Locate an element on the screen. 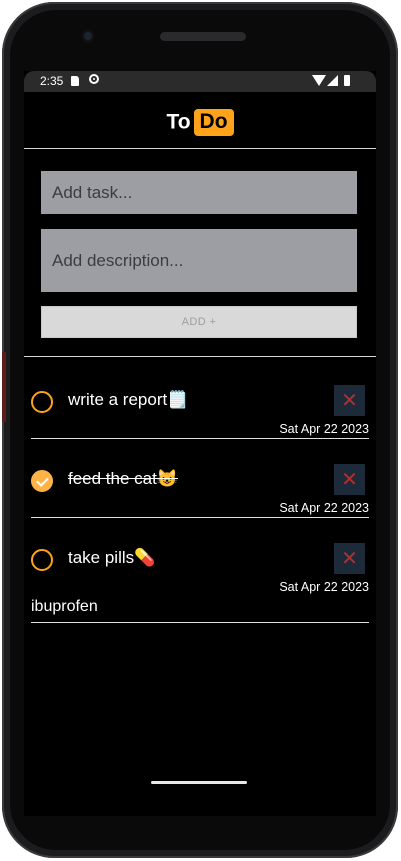 This screenshot has height=861, width=401. wifi-icon is located at coordinates (319, 80).